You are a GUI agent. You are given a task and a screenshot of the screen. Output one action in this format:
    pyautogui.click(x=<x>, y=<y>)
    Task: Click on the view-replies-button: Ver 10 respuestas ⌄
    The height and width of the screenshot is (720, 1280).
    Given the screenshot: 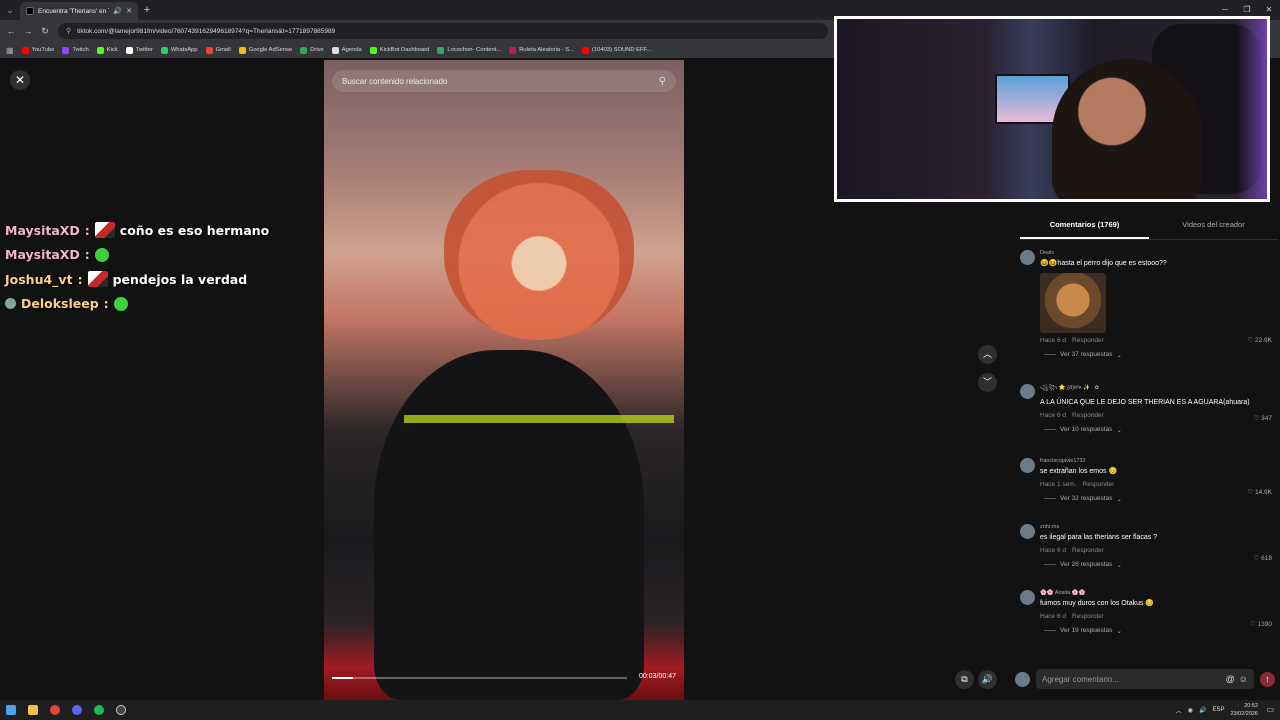 What is the action you would take?
    pyautogui.click(x=1161, y=430)
    